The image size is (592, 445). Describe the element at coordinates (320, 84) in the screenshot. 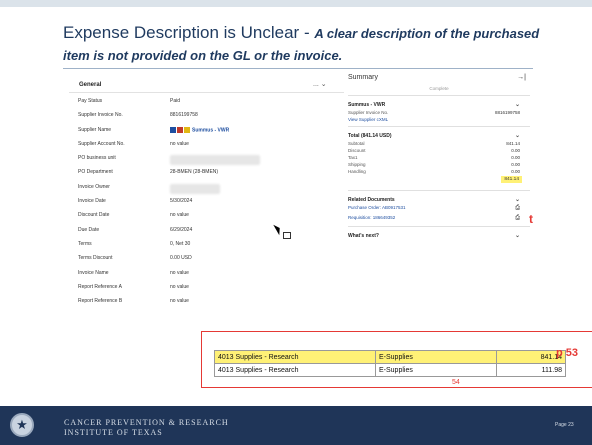

I see `general-menu-button: ... ⌄` at that location.